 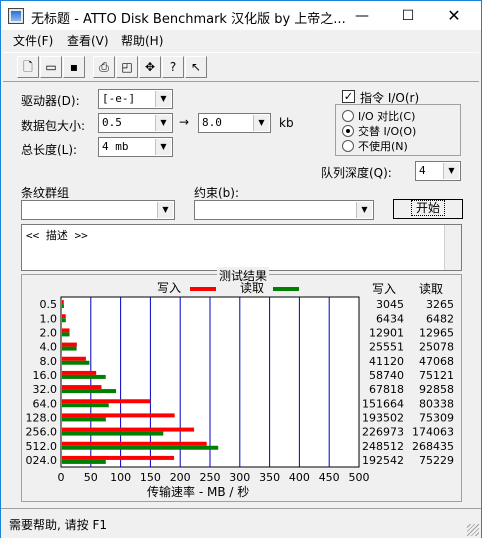 I want to click on write-value: 41120, so click(x=386, y=361).